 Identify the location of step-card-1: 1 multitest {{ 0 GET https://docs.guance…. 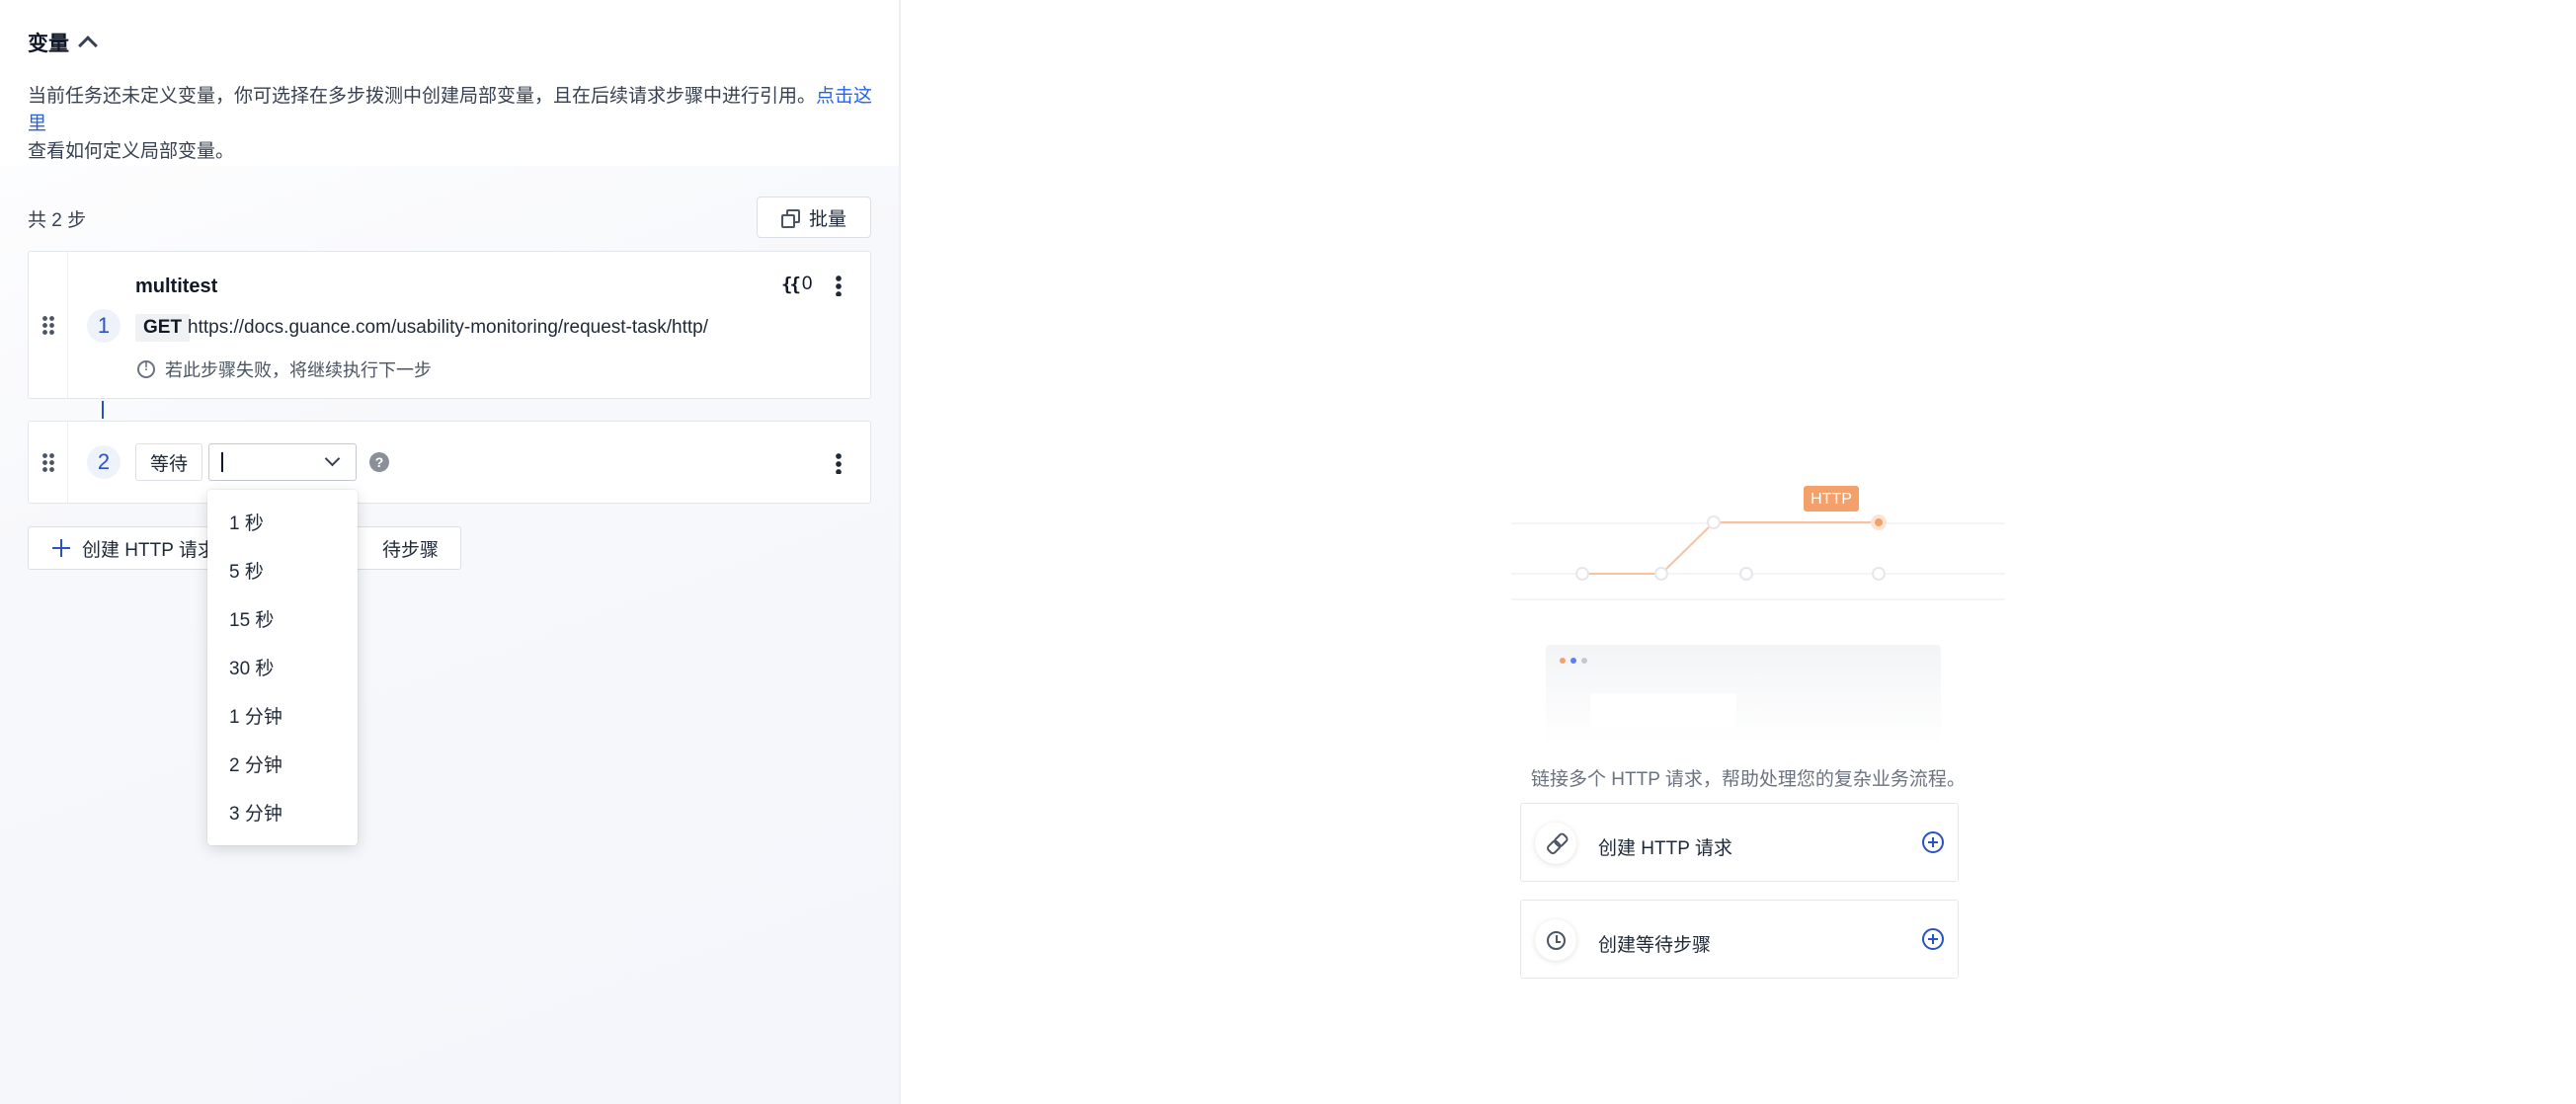
(449, 325).